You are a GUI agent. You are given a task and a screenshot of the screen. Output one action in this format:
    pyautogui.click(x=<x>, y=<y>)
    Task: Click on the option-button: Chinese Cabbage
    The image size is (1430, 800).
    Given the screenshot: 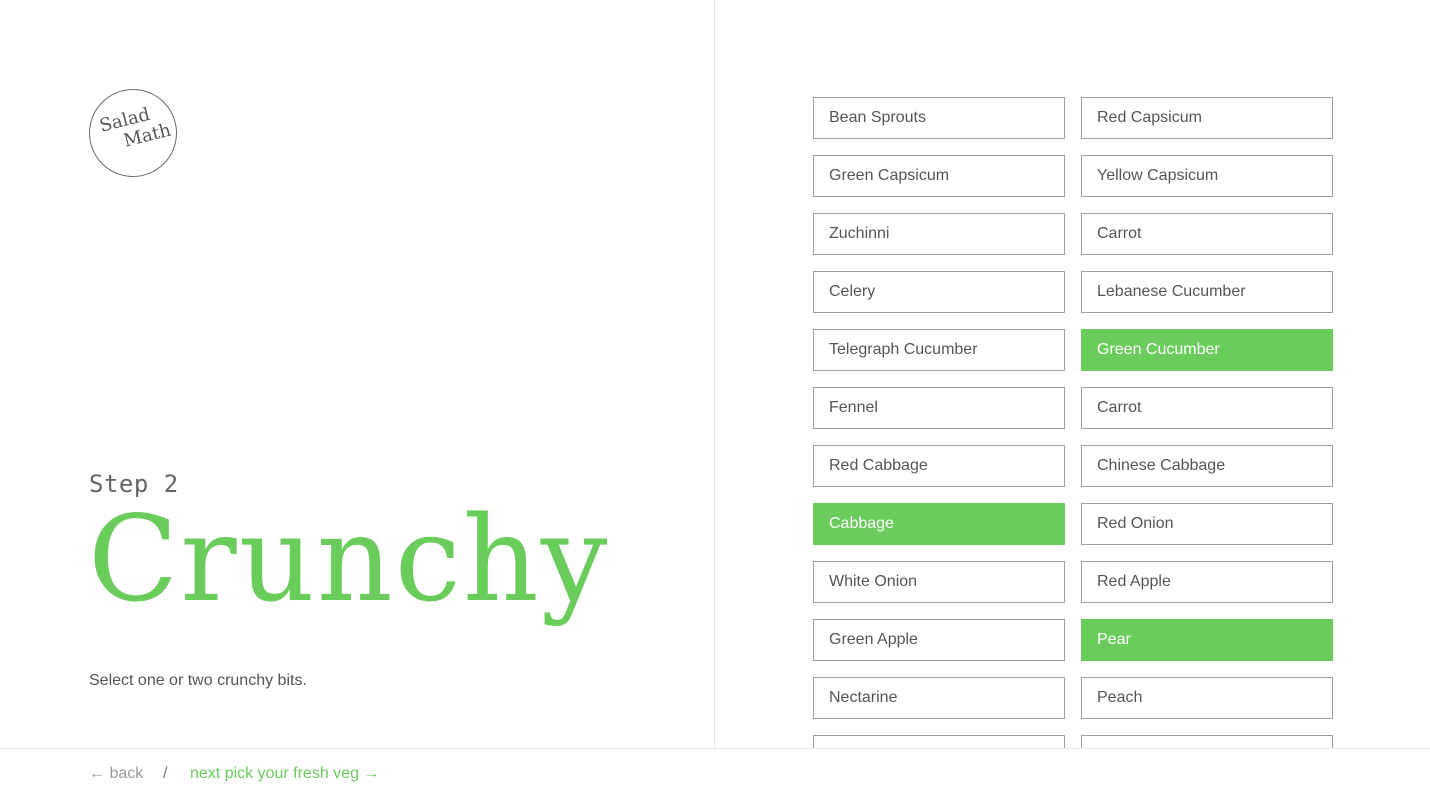 What is the action you would take?
    pyautogui.click(x=1207, y=466)
    